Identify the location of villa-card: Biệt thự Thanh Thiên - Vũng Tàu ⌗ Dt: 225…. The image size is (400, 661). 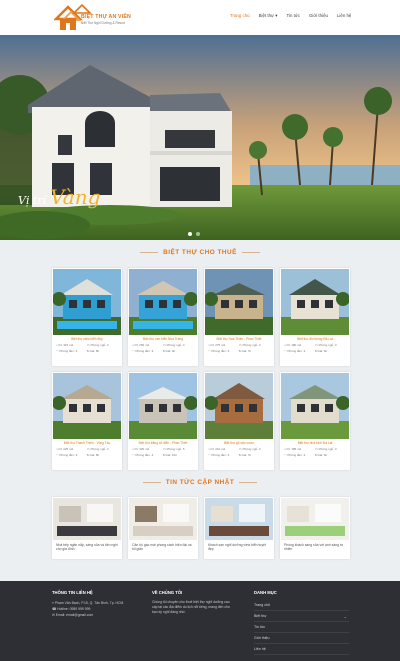
(87, 421).